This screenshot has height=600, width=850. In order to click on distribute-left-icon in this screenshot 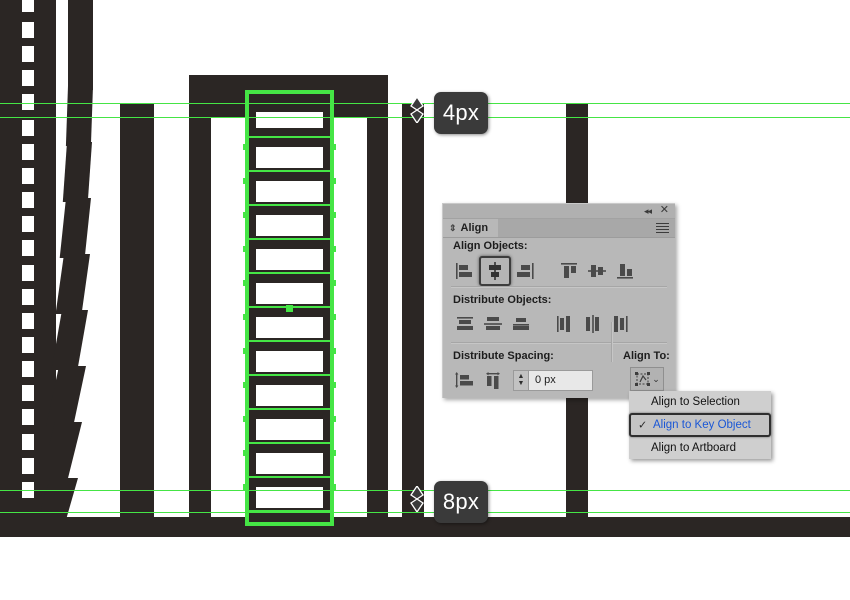, I will do `click(563, 324)`.